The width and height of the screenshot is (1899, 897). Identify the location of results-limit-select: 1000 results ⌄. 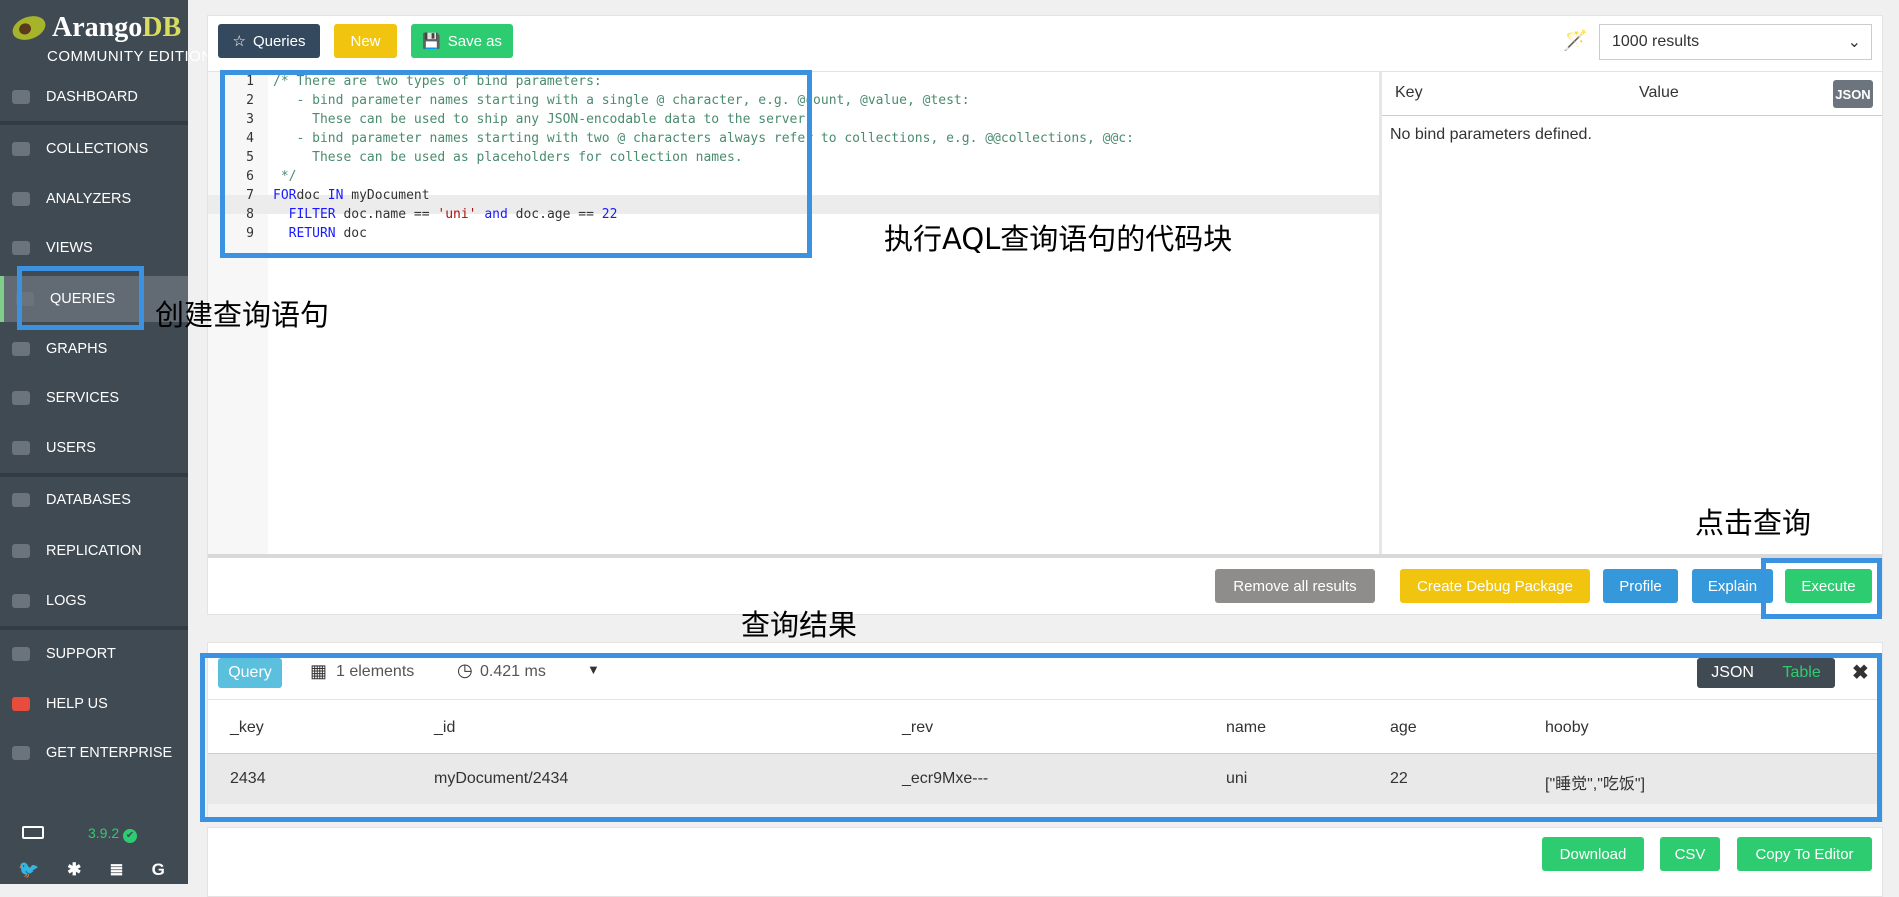
(1735, 42).